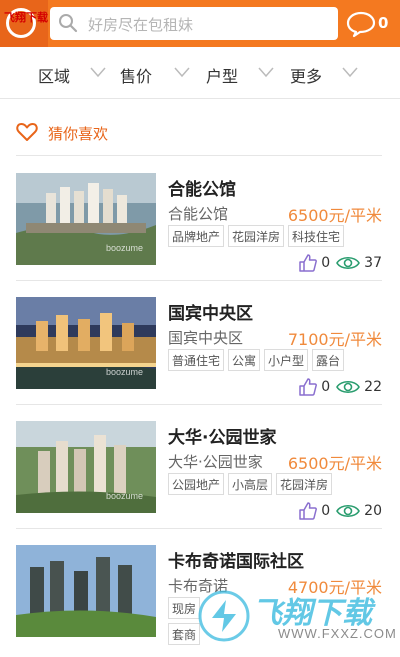 The height and width of the screenshot is (657, 400). What do you see at coordinates (383, 23) in the screenshot?
I see `message-count: 0` at bounding box center [383, 23].